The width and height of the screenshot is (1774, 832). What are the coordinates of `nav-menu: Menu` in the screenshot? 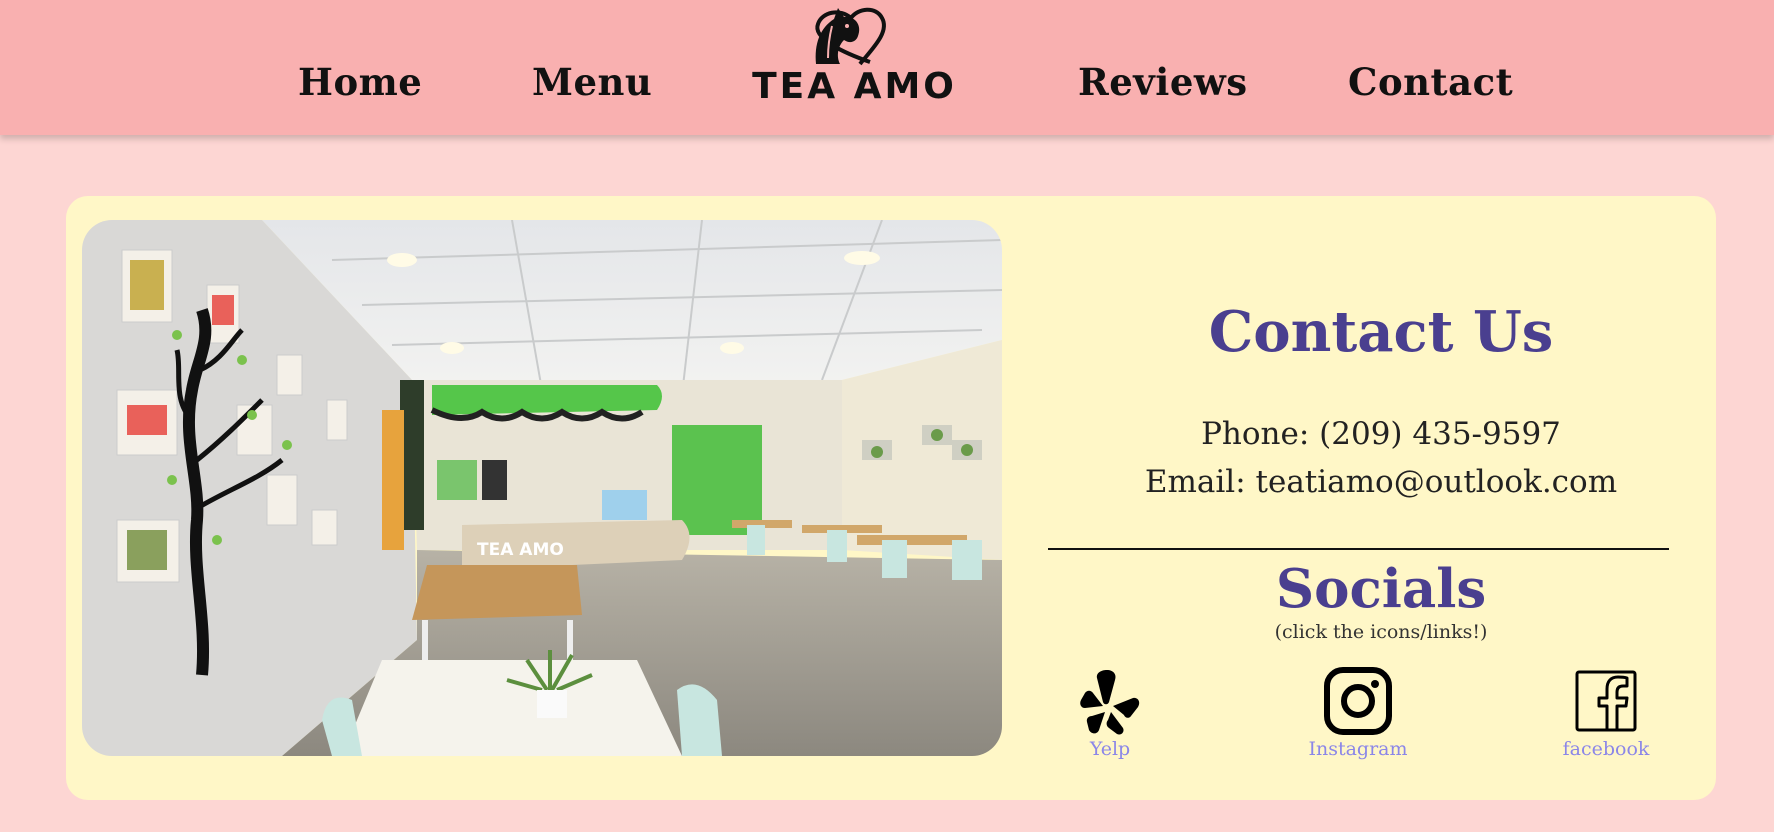 It's located at (592, 82).